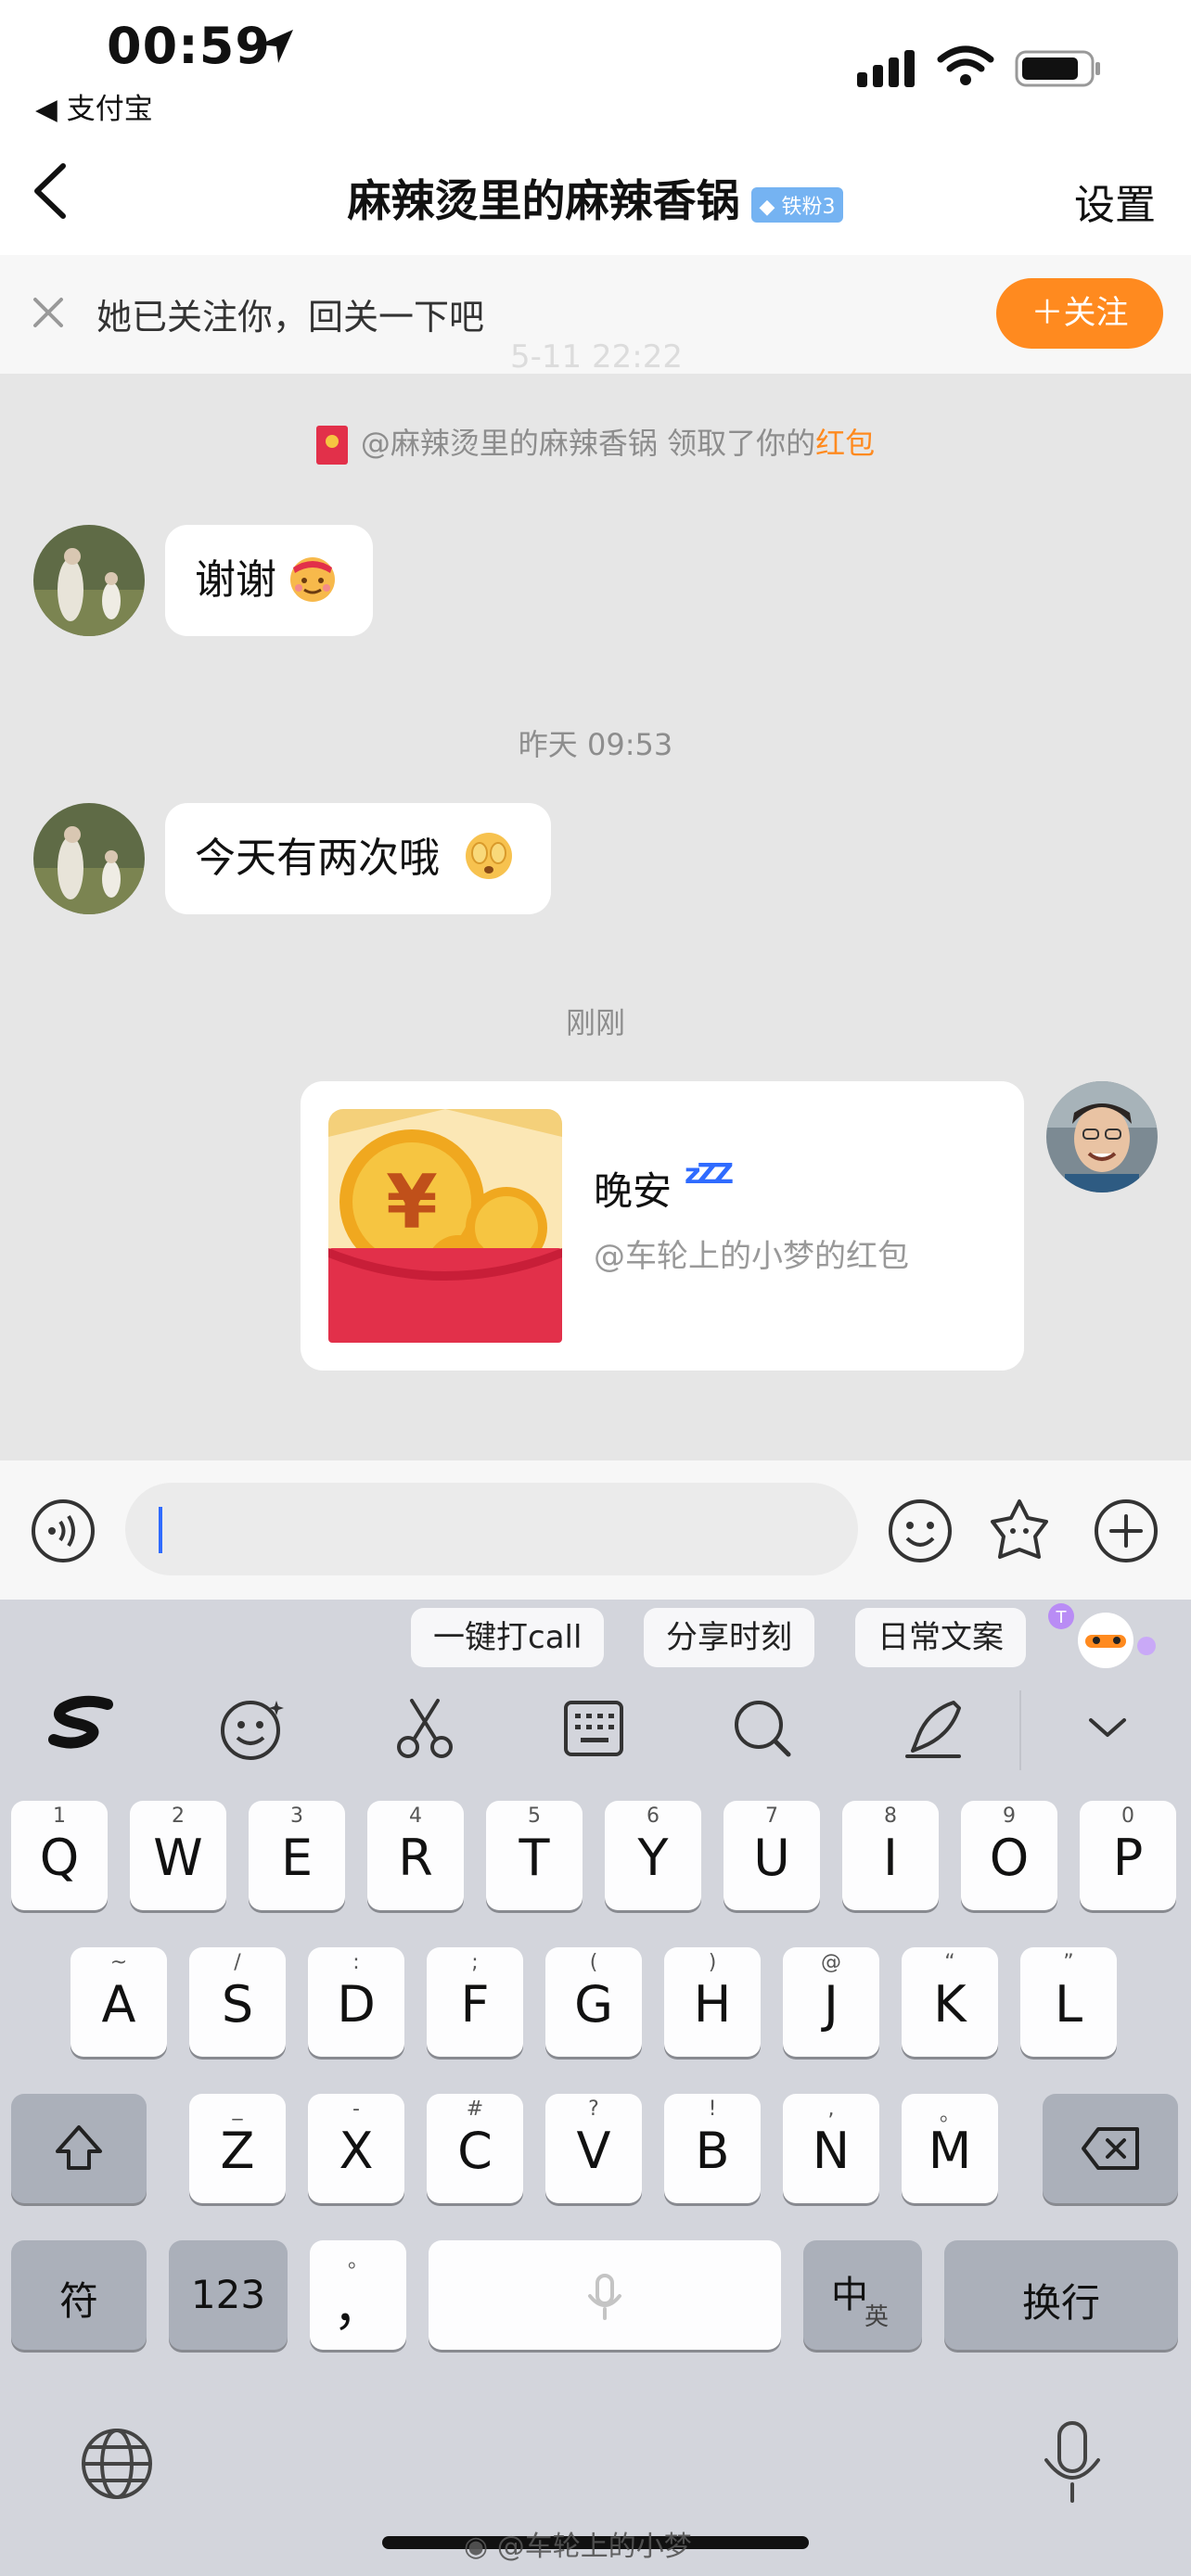 The image size is (1191, 2576). What do you see at coordinates (1061, 2295) in the screenshot?
I see `enter-key: 换行` at bounding box center [1061, 2295].